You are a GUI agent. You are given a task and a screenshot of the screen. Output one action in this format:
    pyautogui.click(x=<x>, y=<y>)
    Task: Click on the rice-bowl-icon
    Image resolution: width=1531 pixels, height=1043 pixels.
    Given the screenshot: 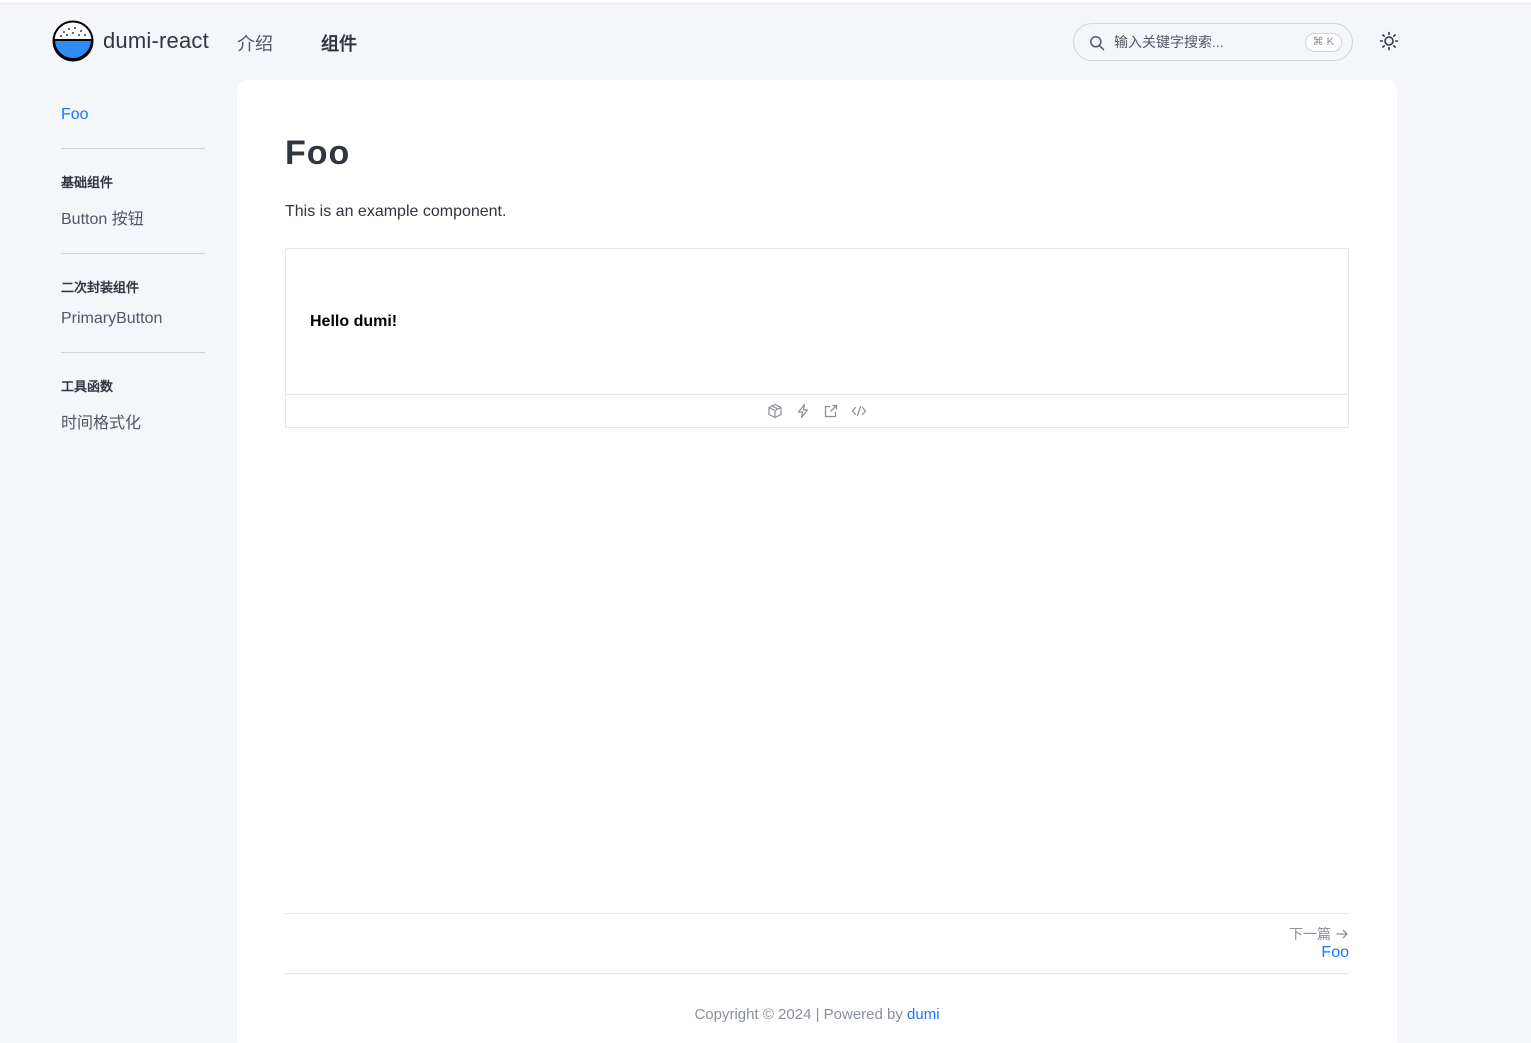 What is the action you would take?
    pyautogui.click(x=73, y=41)
    